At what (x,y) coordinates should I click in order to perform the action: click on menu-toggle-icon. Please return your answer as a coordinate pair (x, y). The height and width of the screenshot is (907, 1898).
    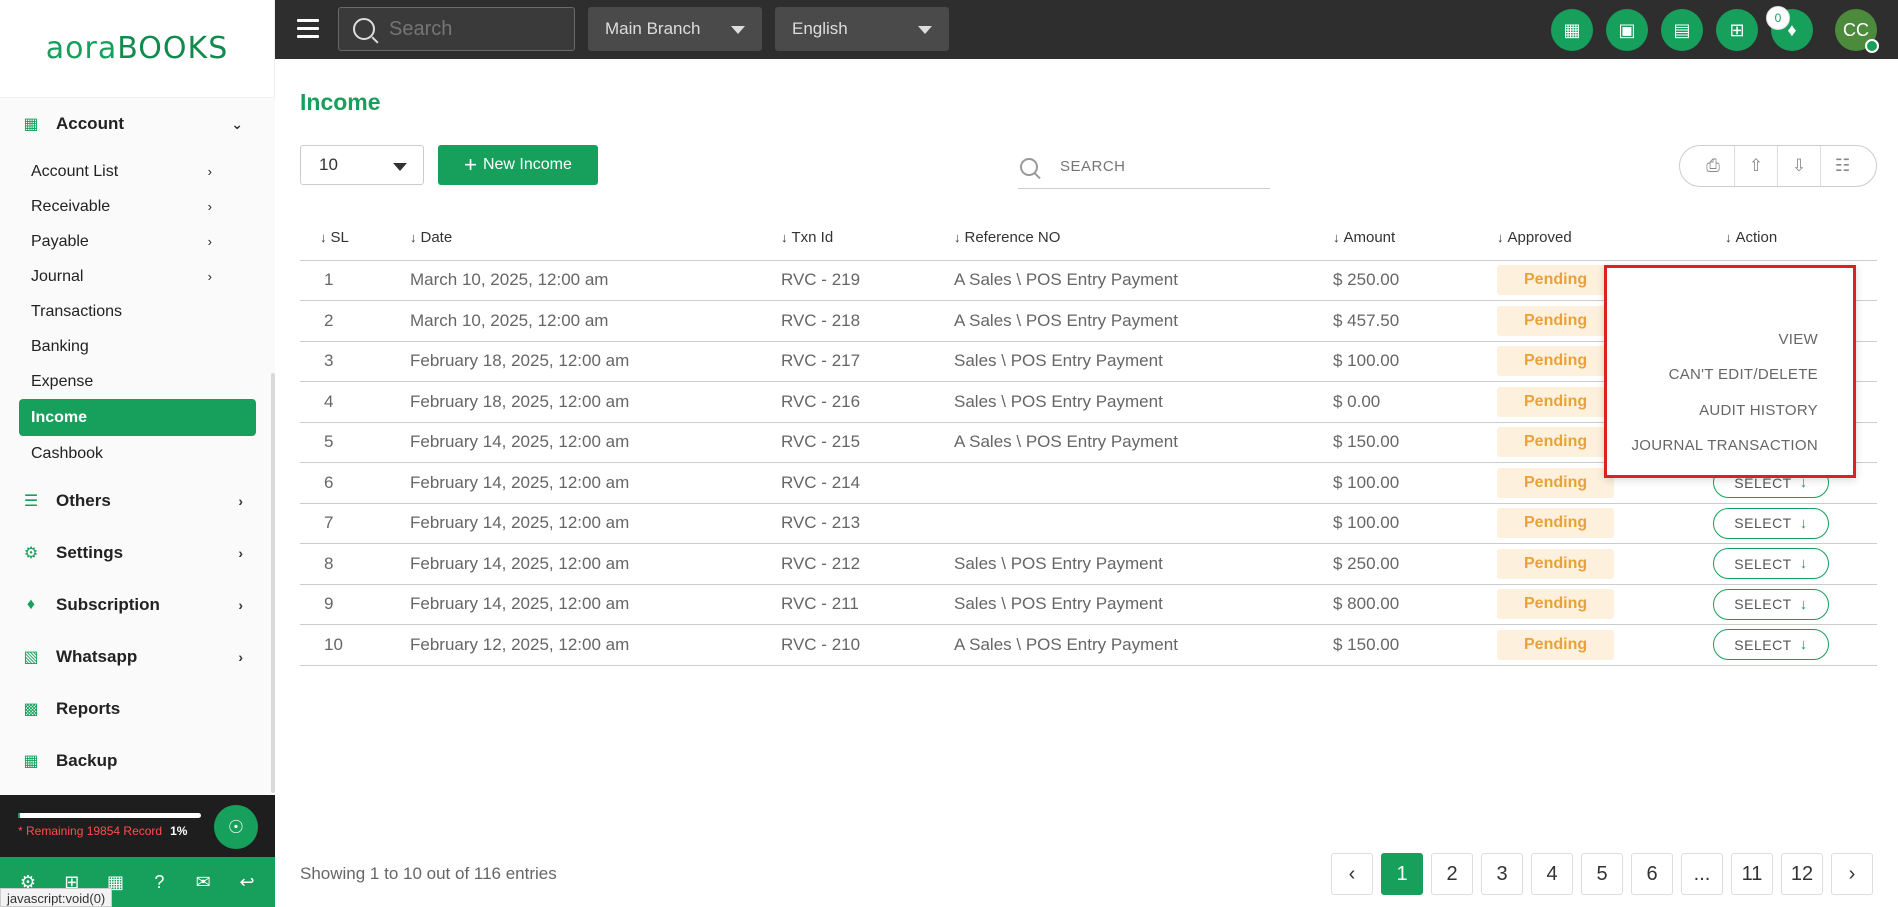
    Looking at the image, I should click on (308, 29).